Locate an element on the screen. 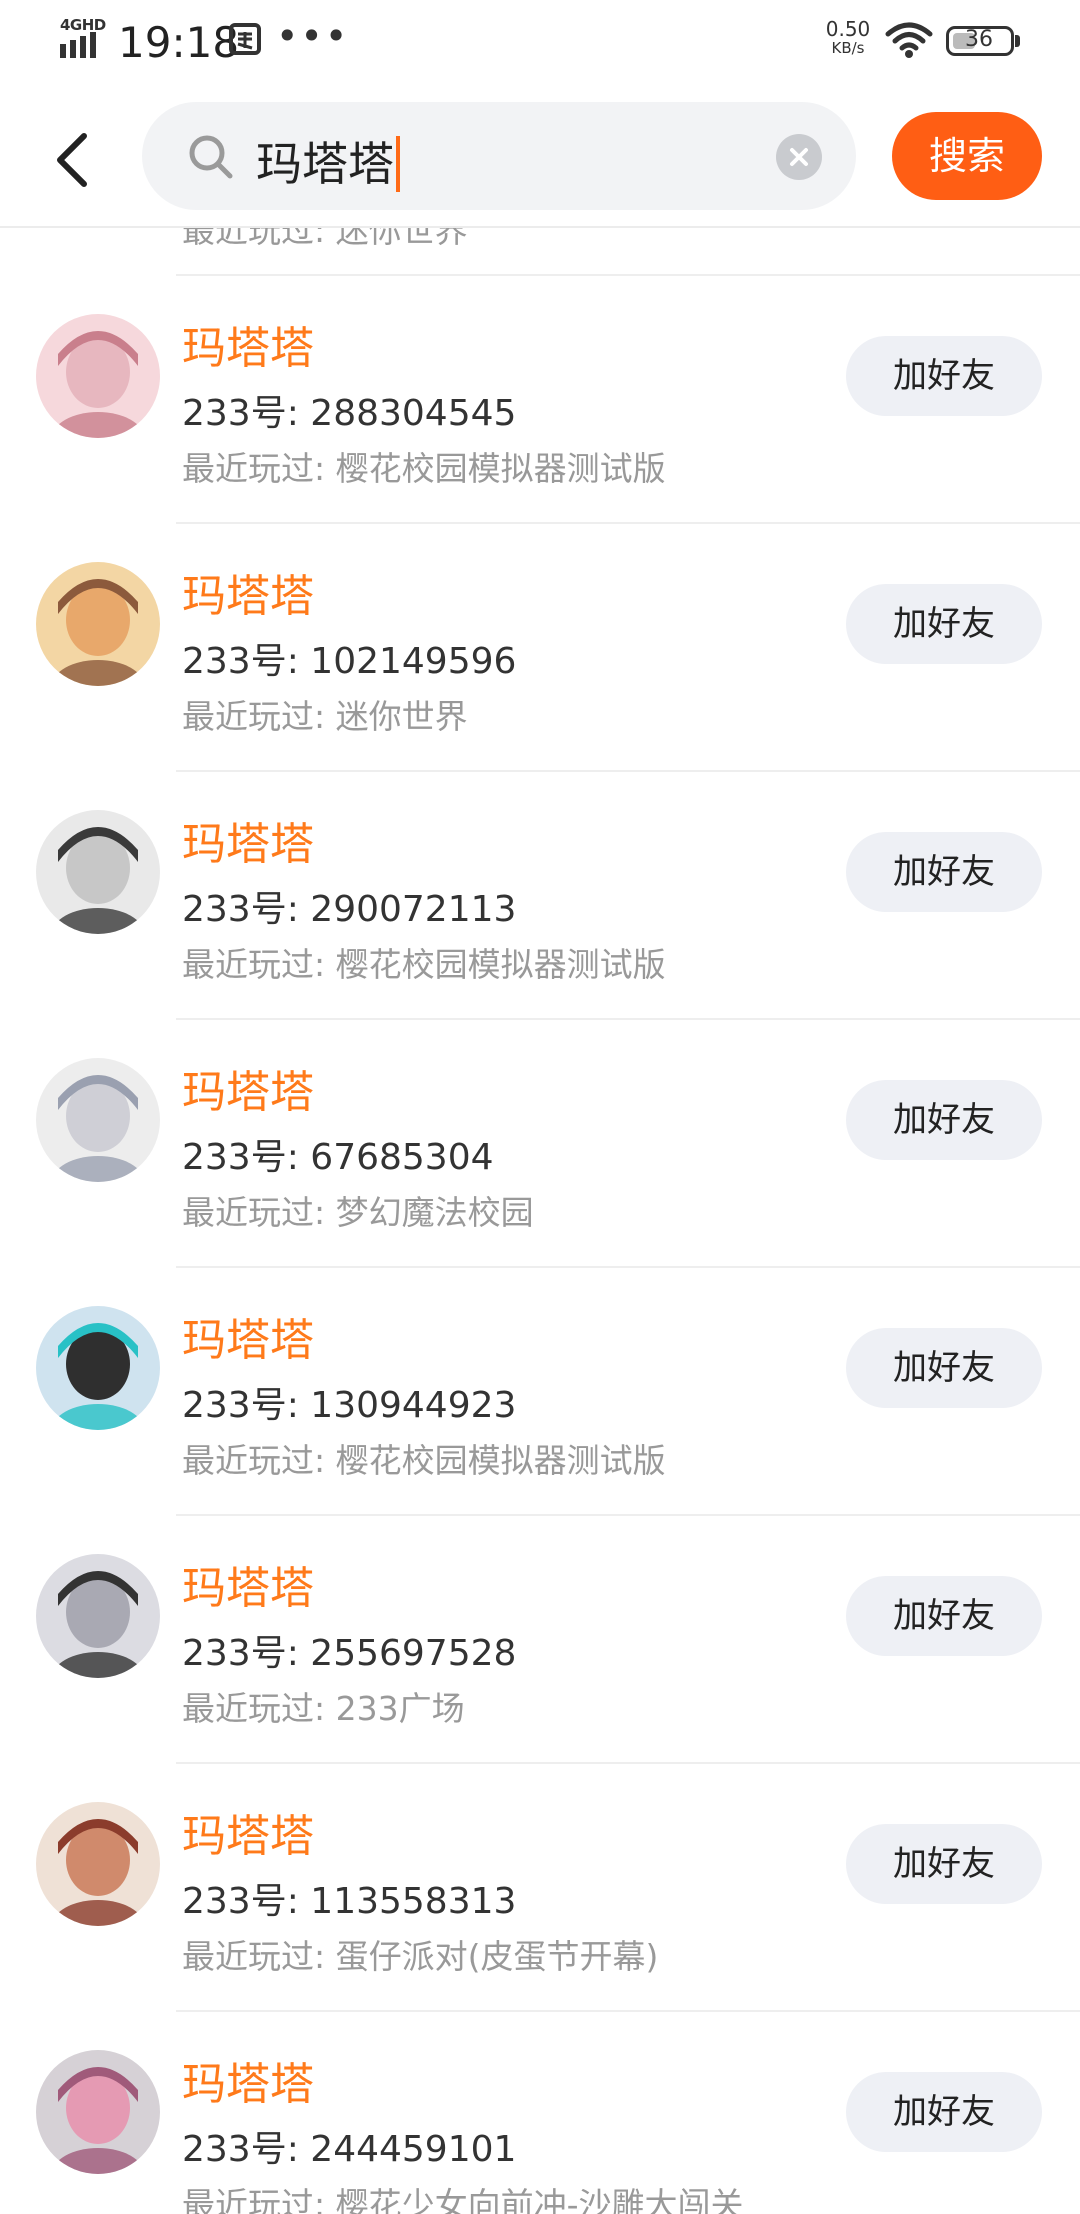 The image size is (1080, 2214). clear-search-button is located at coordinates (799, 157).